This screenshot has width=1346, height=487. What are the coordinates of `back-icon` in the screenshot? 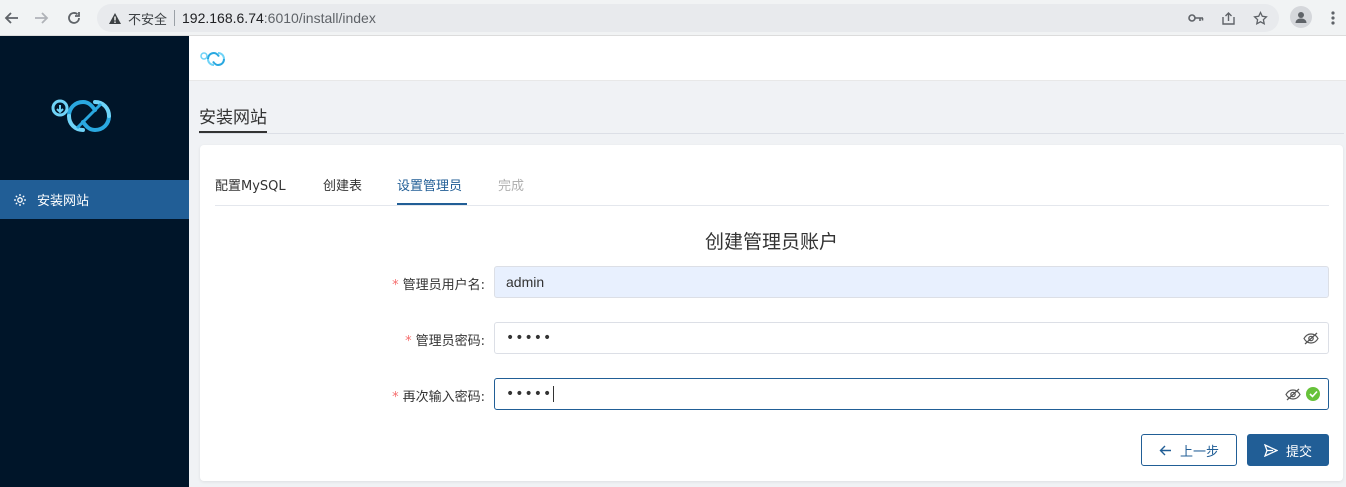 It's located at (12, 18).